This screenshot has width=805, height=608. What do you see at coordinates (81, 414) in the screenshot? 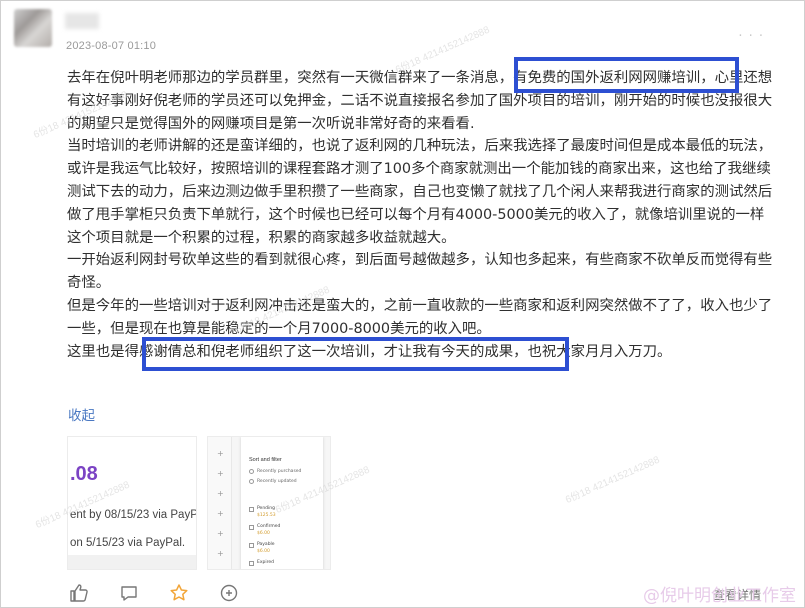
I see `collapse-link: 收起` at bounding box center [81, 414].